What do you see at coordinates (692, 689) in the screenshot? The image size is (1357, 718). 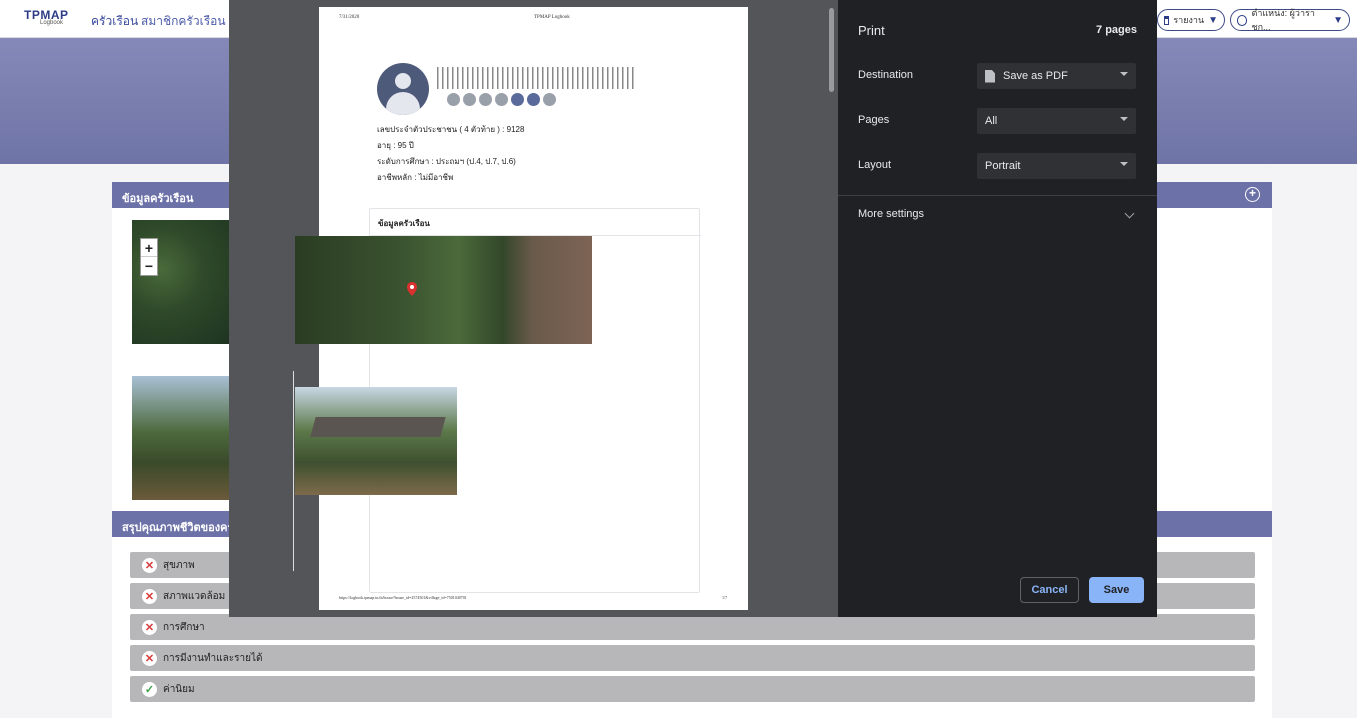 I see `summary-row-values: ✓ ค่านิยม` at bounding box center [692, 689].